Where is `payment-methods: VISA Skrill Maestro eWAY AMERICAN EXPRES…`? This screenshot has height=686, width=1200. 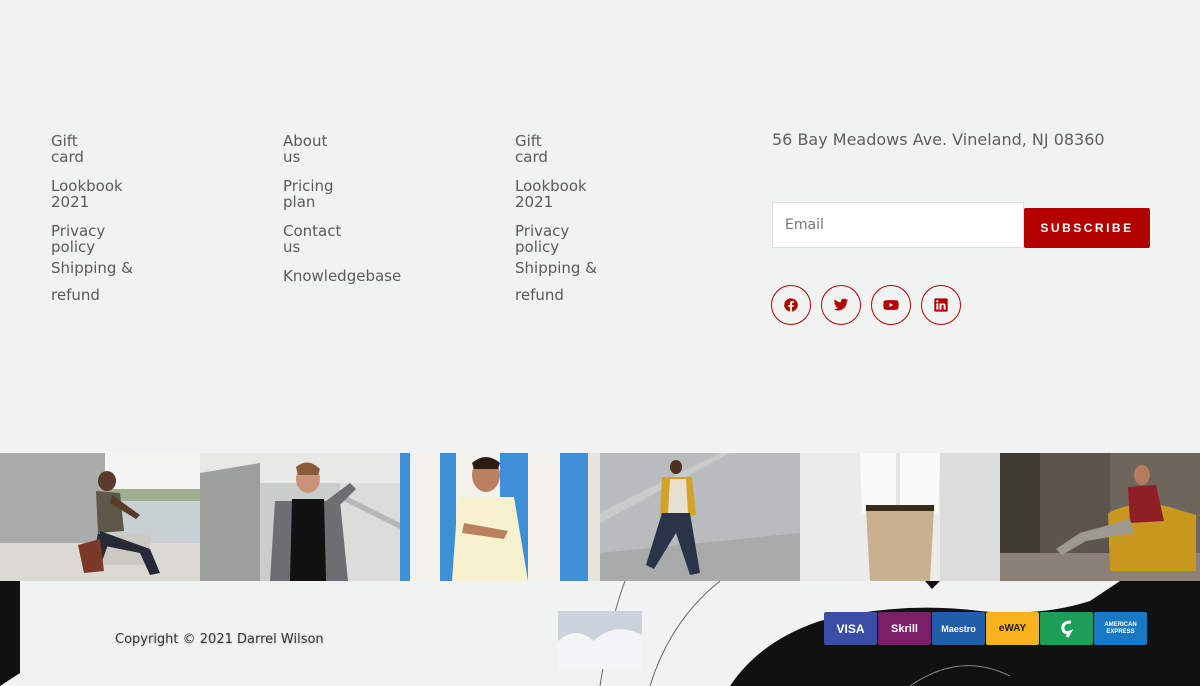 payment-methods: VISA Skrill Maestro eWAY AMERICAN EXPRES… is located at coordinates (985, 628).